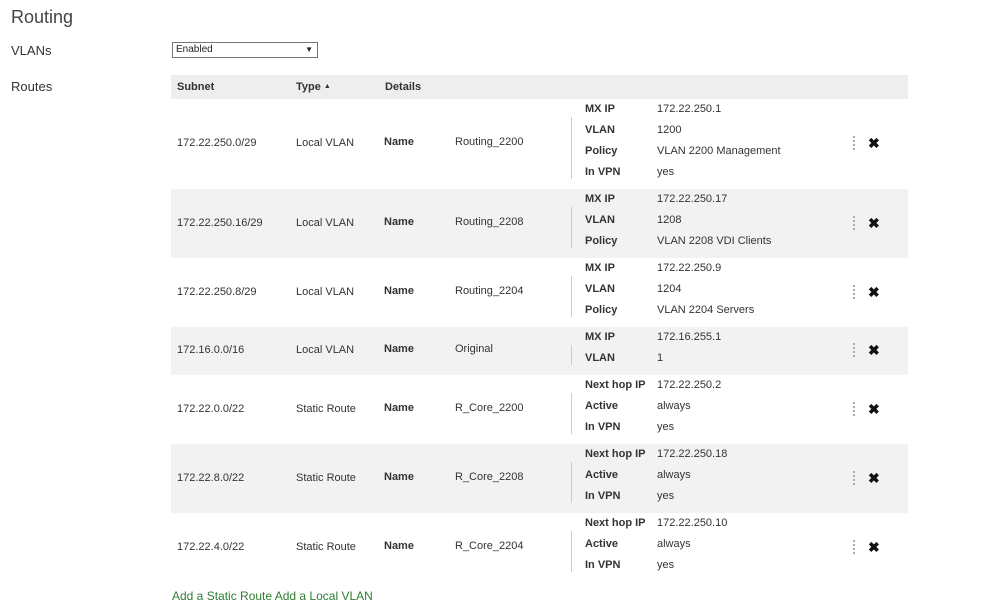 The image size is (999, 603). Describe the element at coordinates (195, 87) in the screenshot. I see `header-subnet: Subnet` at that location.